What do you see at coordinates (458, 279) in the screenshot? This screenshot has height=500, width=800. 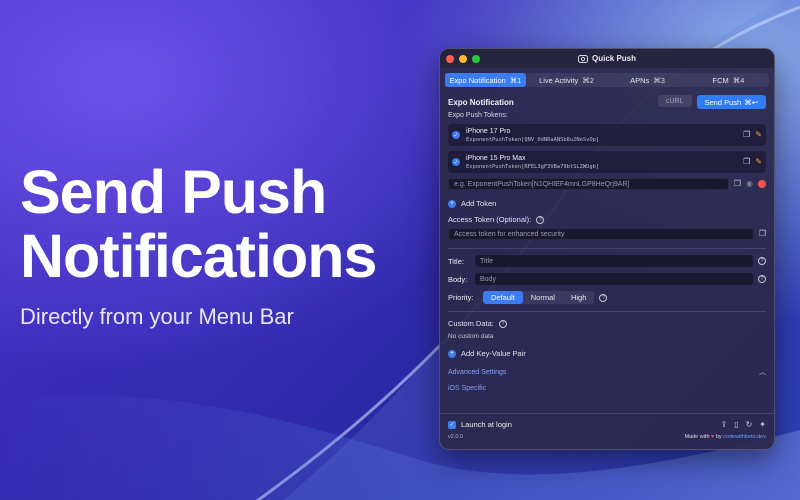 I see `body-label: Body:` at bounding box center [458, 279].